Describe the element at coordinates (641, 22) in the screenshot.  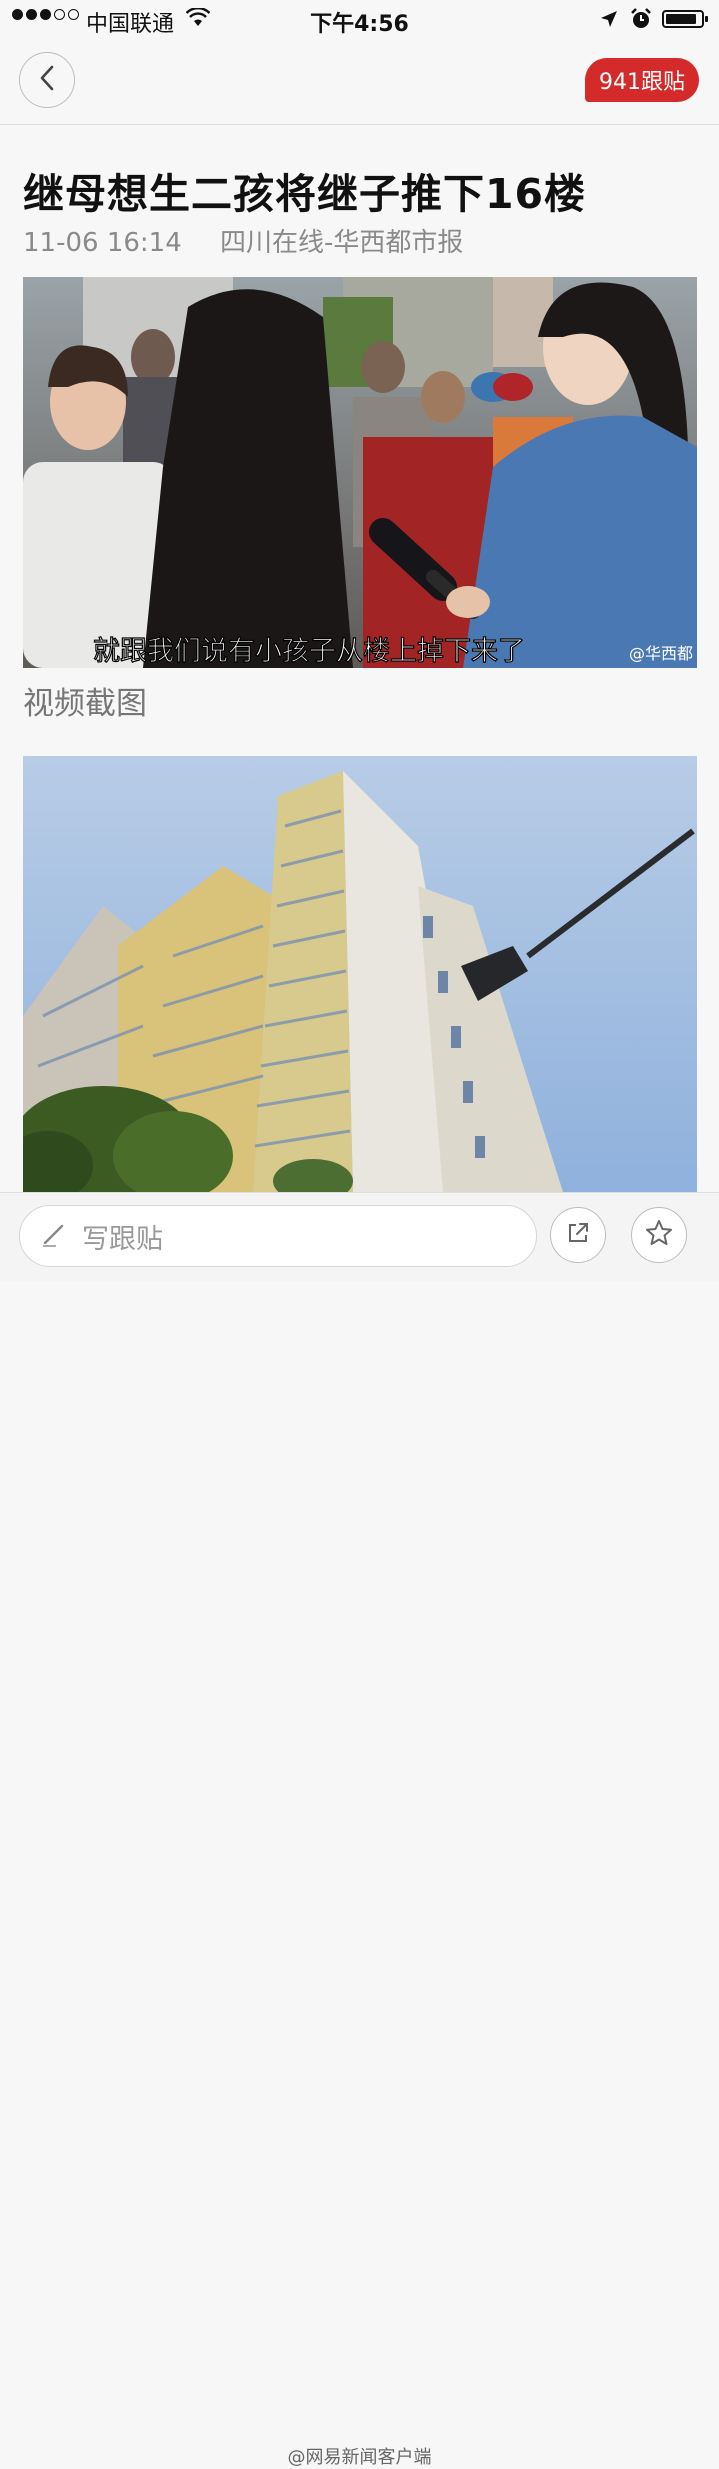
I see `alarm-clock-icon` at that location.